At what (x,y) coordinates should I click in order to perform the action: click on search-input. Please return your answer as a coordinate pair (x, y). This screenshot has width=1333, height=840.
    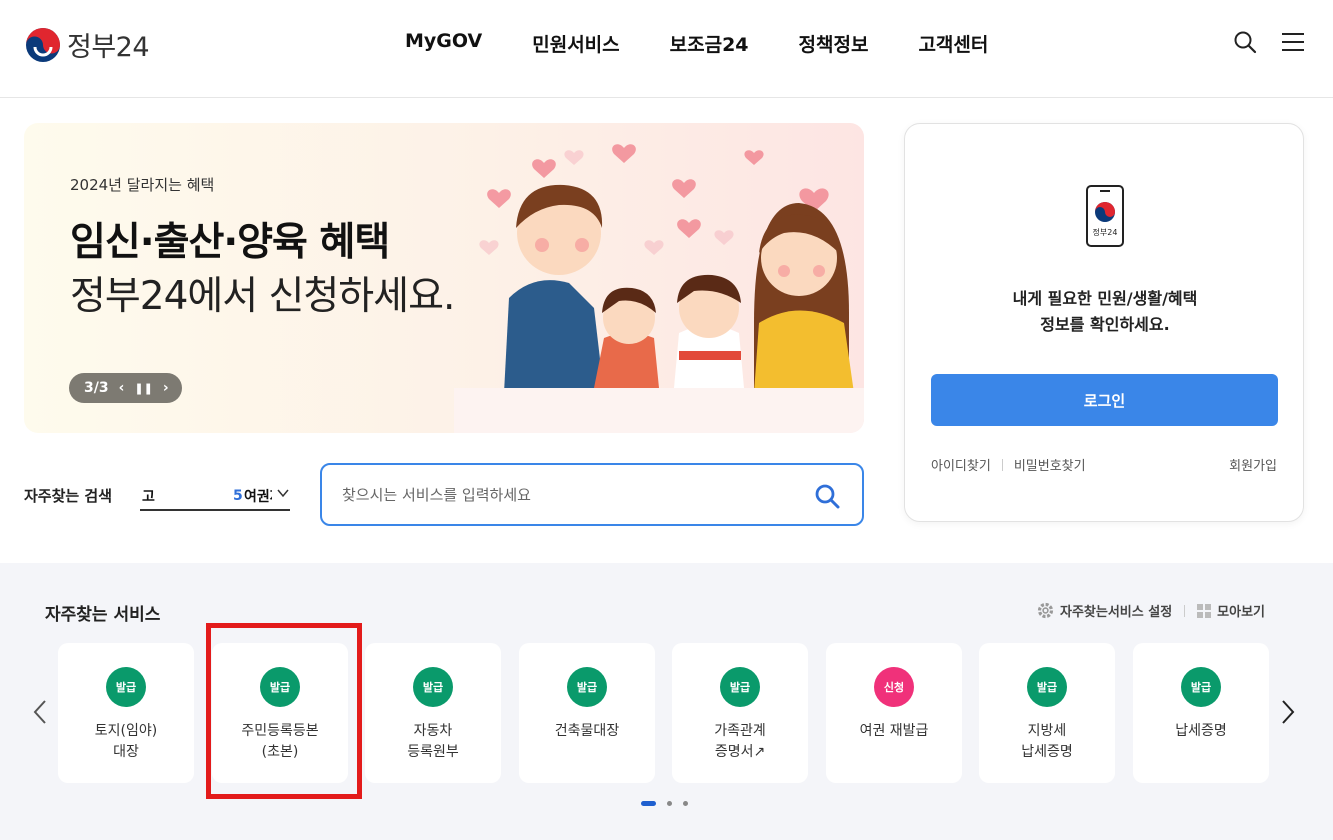
    Looking at the image, I should click on (572, 495).